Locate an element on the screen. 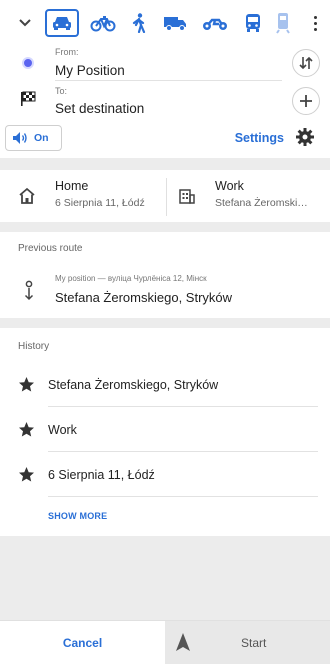 This screenshot has height=664, width=330. to-row: To: Set destination is located at coordinates (165, 103).